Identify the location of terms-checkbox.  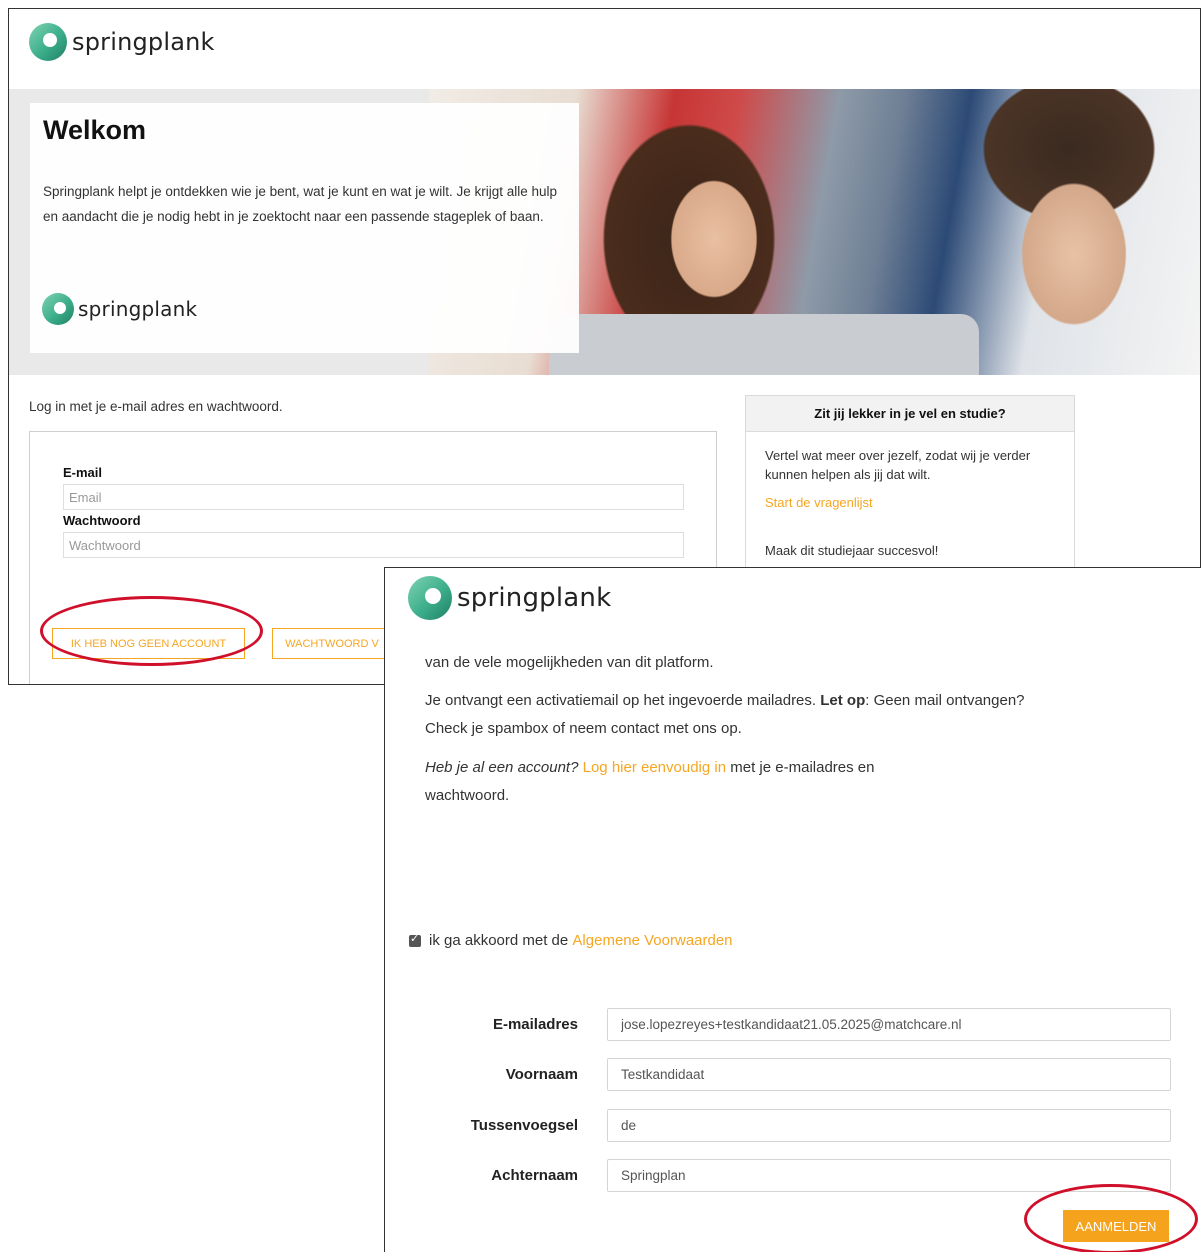
(415, 939).